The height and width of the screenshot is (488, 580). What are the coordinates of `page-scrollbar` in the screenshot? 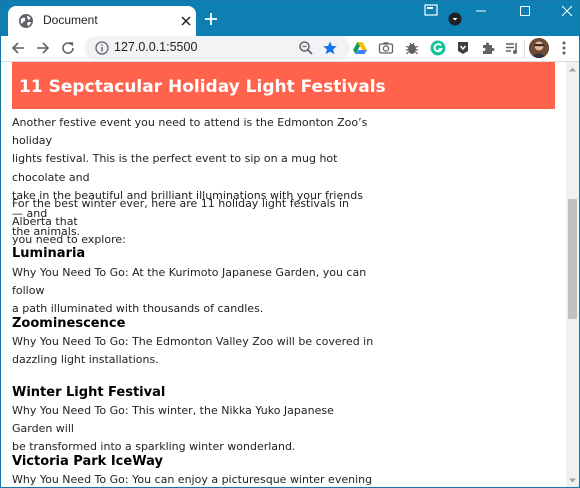 It's located at (572, 275).